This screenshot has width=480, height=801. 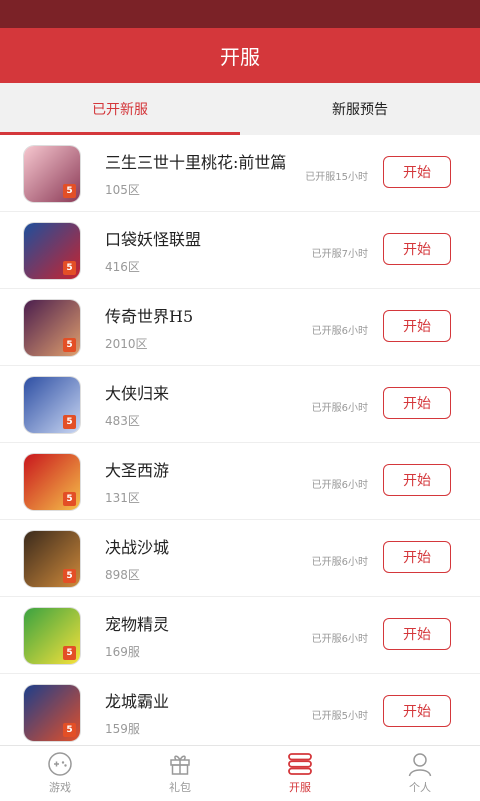 I want to click on nav-item-gifts: 礼包, so click(x=180, y=773).